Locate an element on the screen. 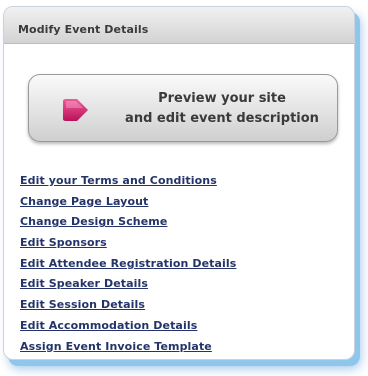 This screenshot has height=376, width=368. edit-attendee-registration-link: Edit Attendee Registration Details is located at coordinates (128, 263).